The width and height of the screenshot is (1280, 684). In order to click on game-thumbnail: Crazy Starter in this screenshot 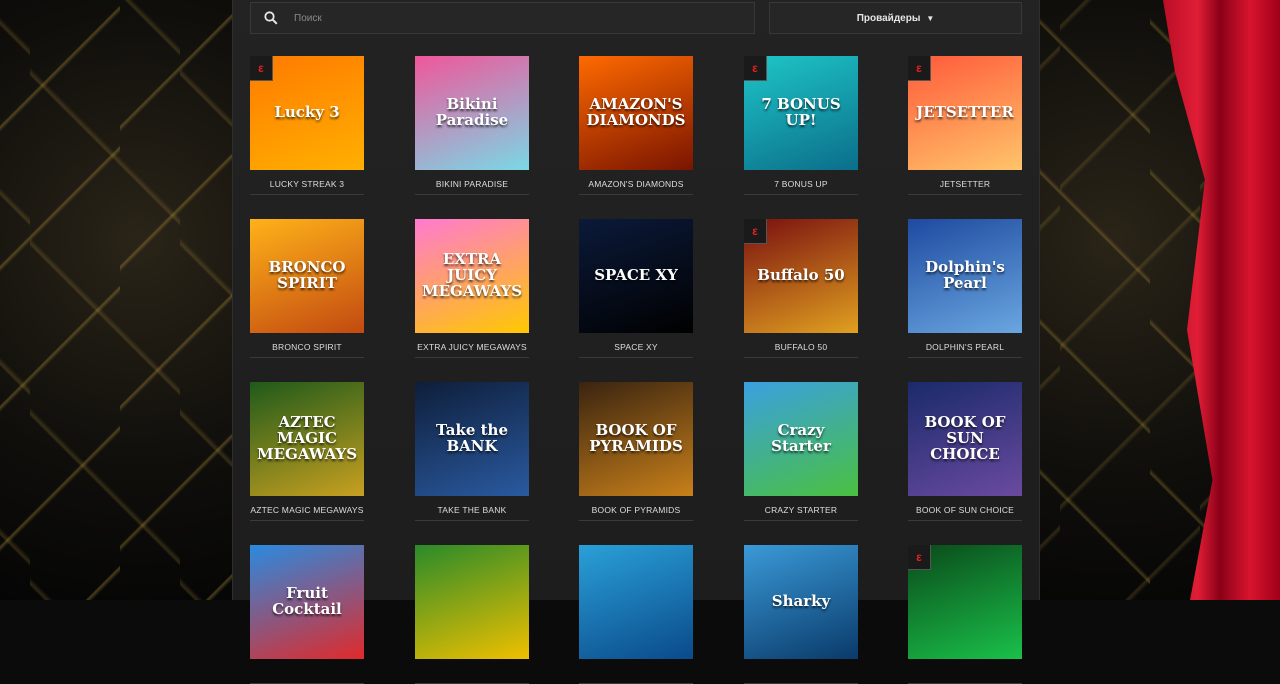, I will do `click(801, 439)`.